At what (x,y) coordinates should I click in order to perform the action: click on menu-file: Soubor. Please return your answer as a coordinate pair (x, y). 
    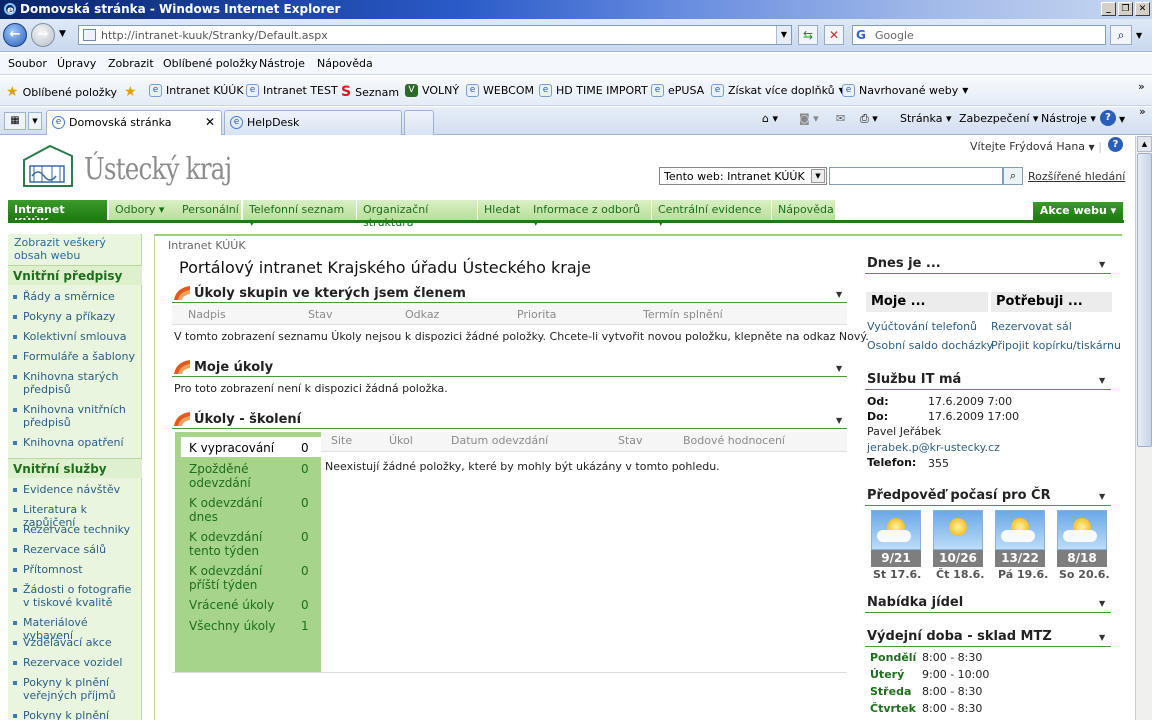
    Looking at the image, I should click on (27, 63).